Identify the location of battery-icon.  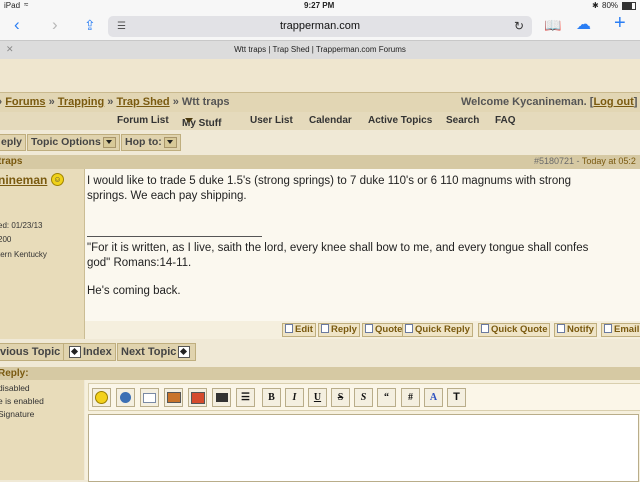
(629, 6).